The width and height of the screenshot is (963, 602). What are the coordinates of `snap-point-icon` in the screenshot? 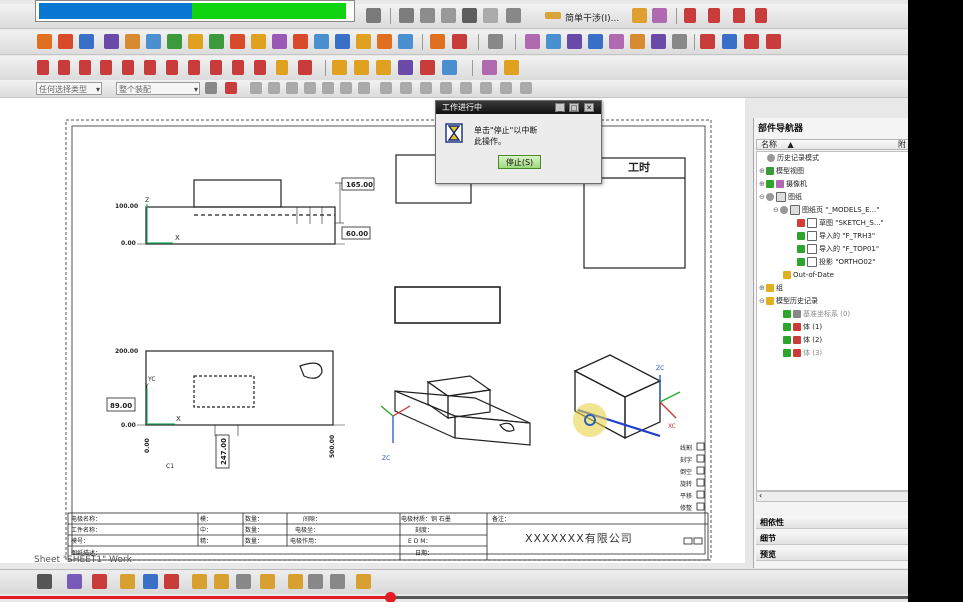 It's located at (346, 88).